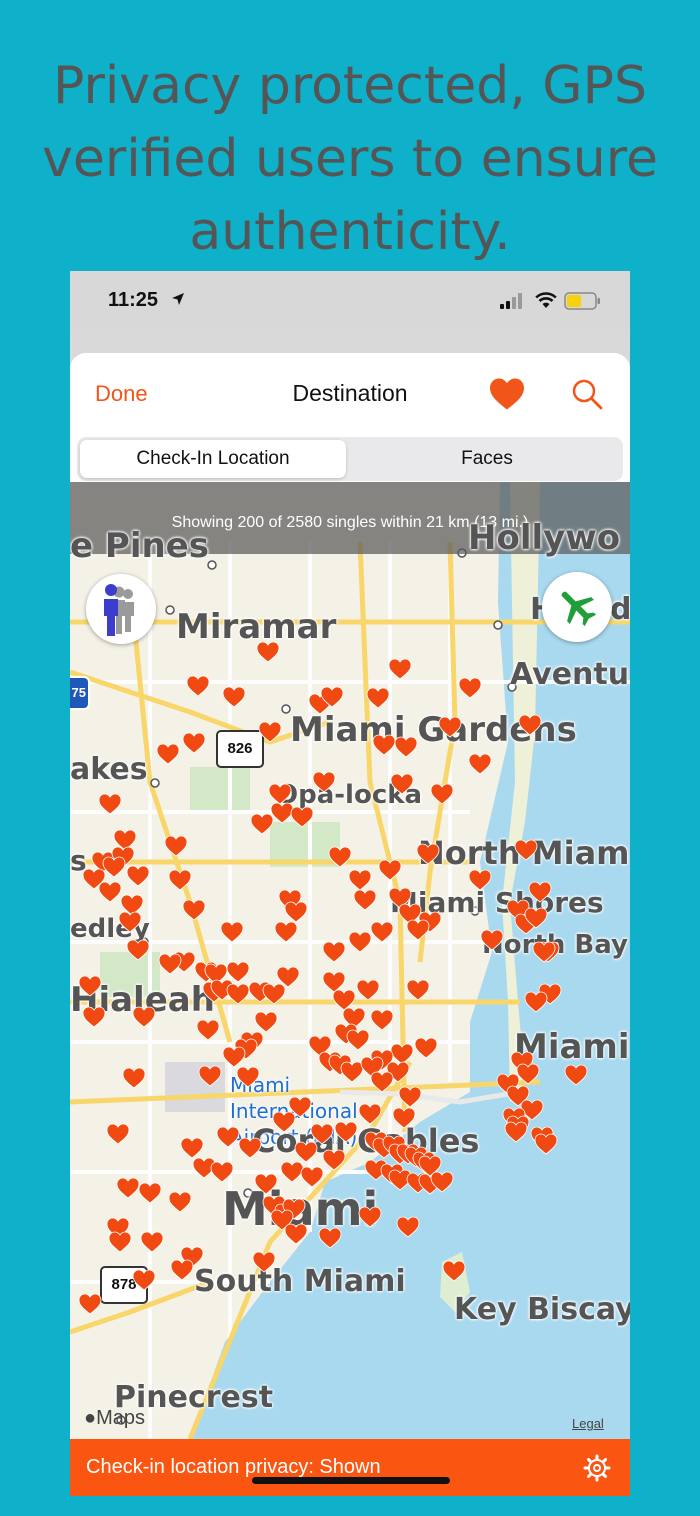 This screenshot has width=700, height=1516. I want to click on tab-check-in-location: Check-In Location, so click(213, 459).